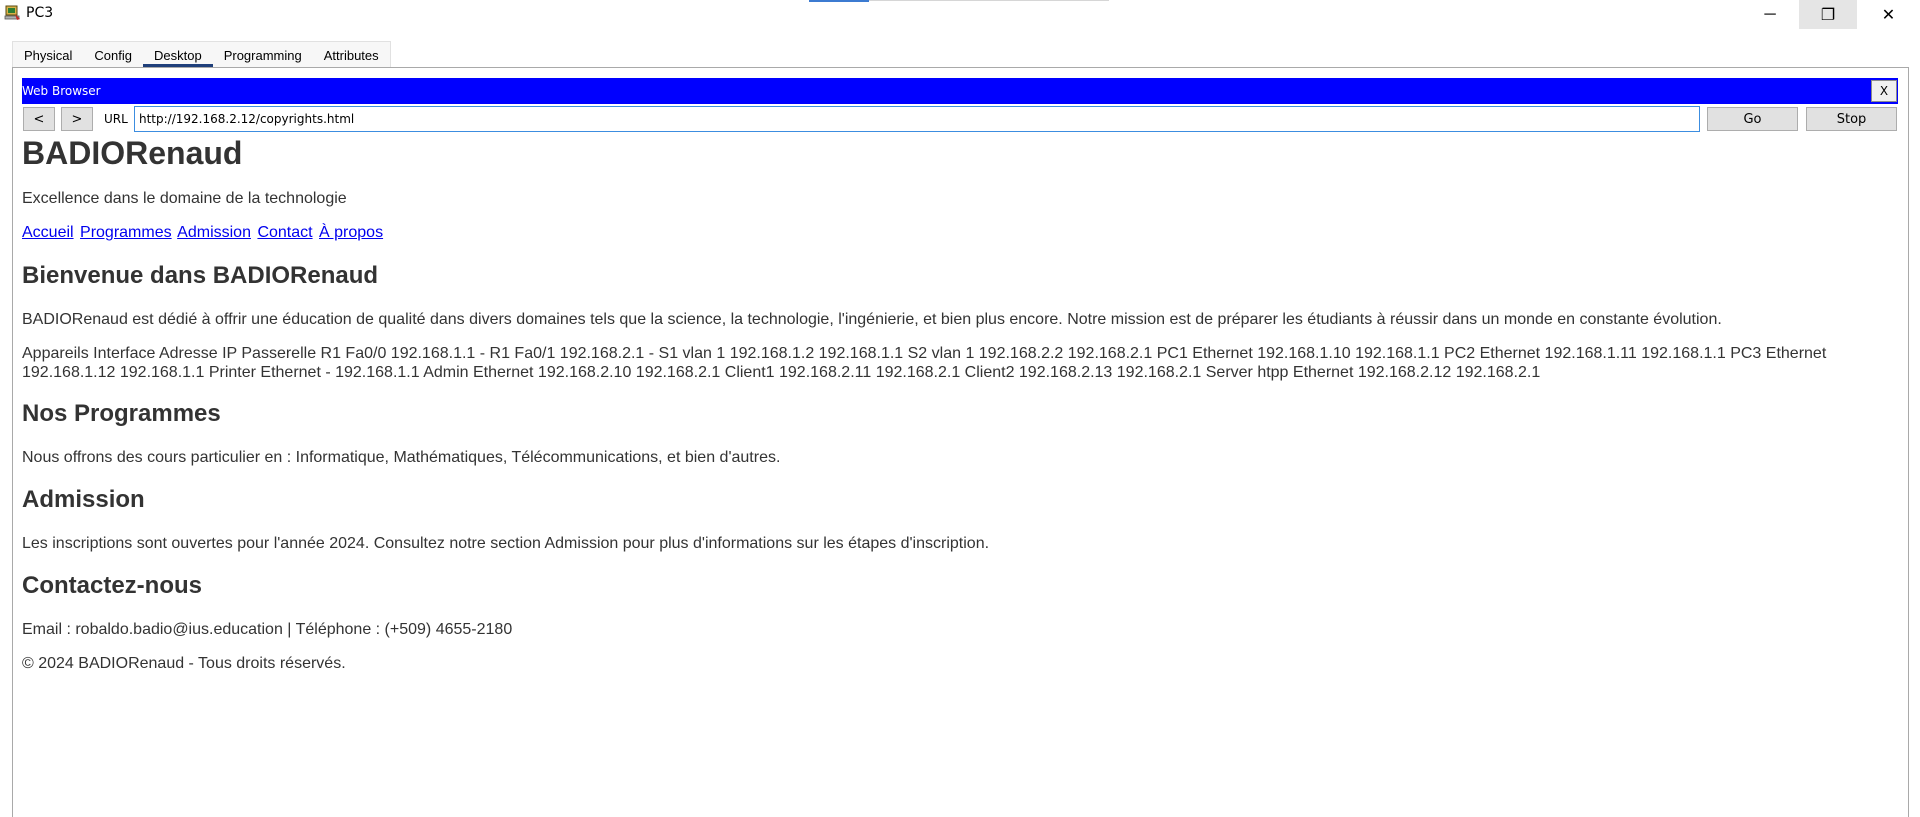 This screenshot has width=1920, height=817. I want to click on tab-physical: Physical, so click(48, 55).